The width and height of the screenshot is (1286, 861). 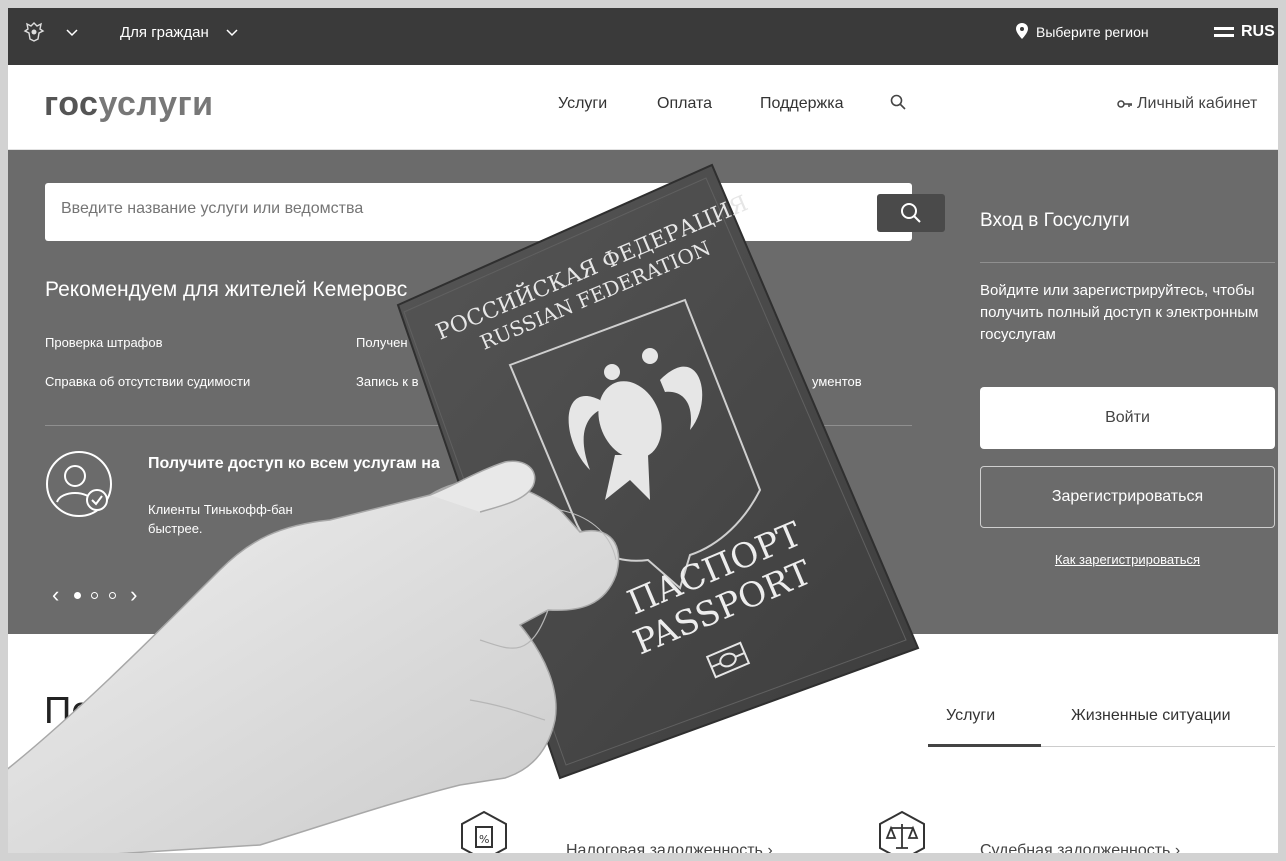 I want to click on quick-link-documents: ументов, so click(x=837, y=381).